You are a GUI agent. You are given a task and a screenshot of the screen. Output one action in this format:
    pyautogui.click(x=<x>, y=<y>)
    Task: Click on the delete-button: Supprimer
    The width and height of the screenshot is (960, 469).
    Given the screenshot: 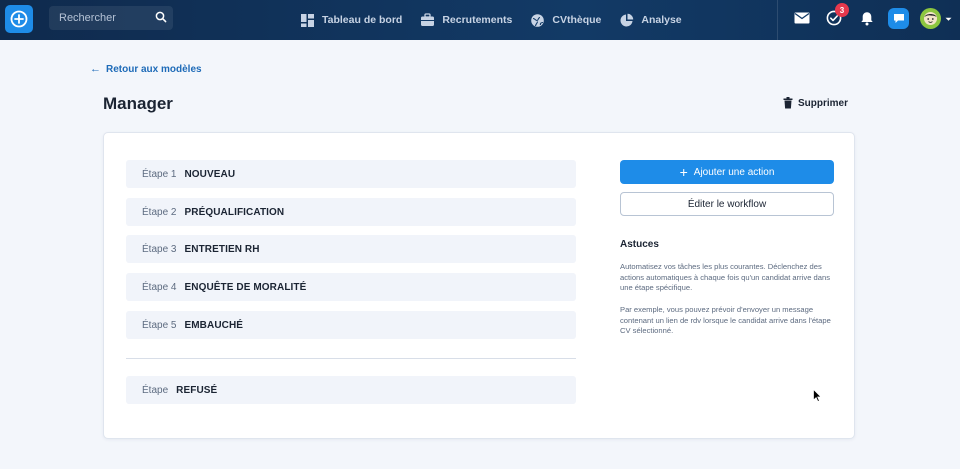 What is the action you would take?
    pyautogui.click(x=815, y=103)
    